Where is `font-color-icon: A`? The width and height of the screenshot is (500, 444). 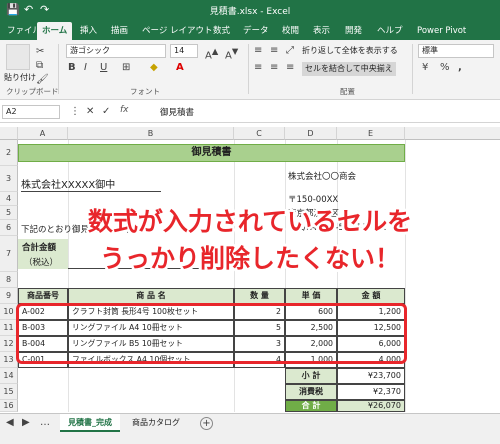 font-color-icon: A is located at coordinates (180, 68).